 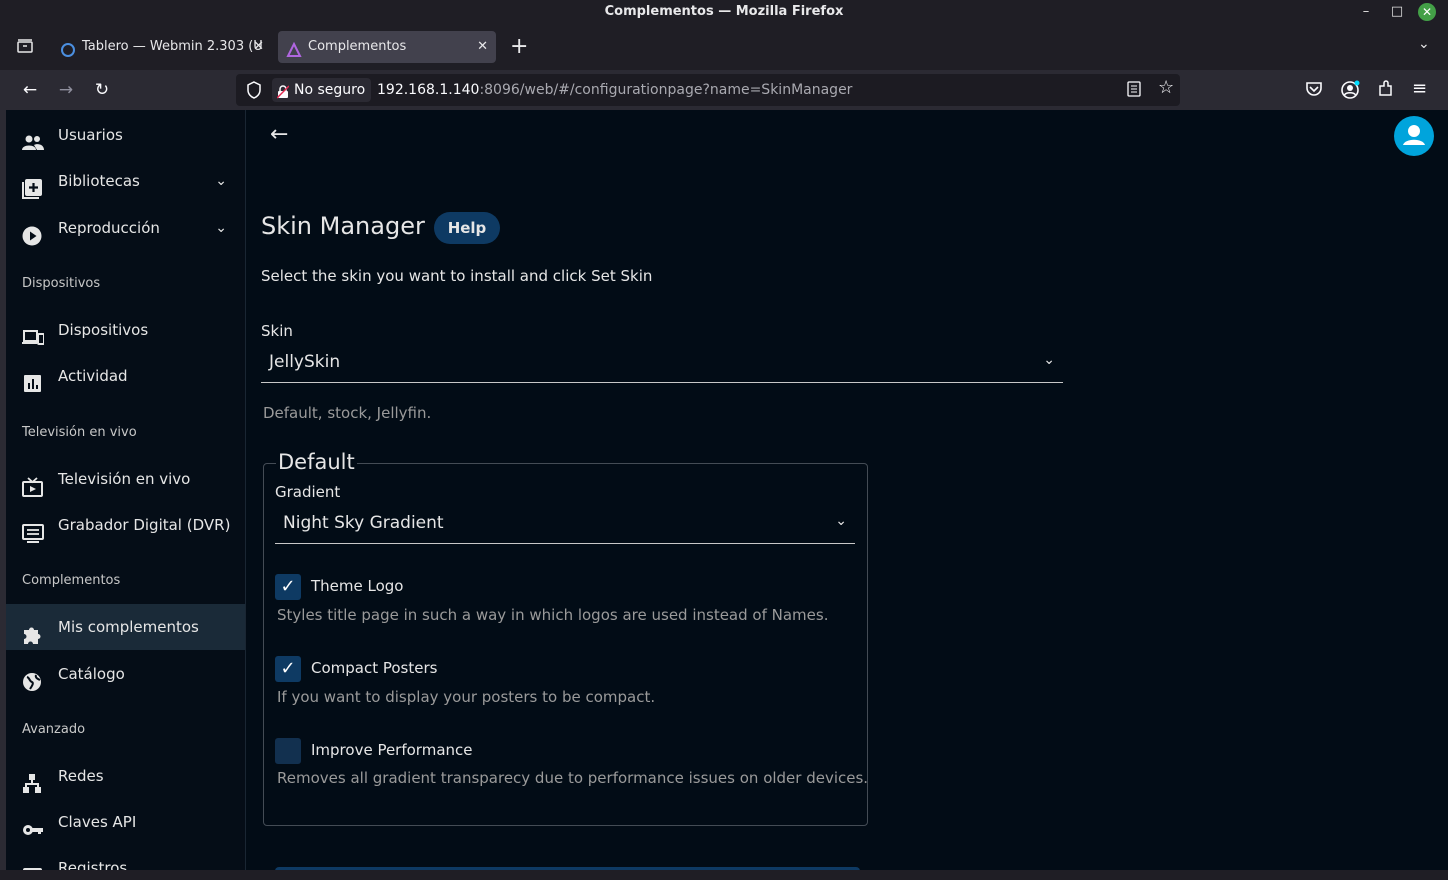 I want to click on sidebar-item-television-en-vivo: Televisión en vivo, so click(x=125, y=479).